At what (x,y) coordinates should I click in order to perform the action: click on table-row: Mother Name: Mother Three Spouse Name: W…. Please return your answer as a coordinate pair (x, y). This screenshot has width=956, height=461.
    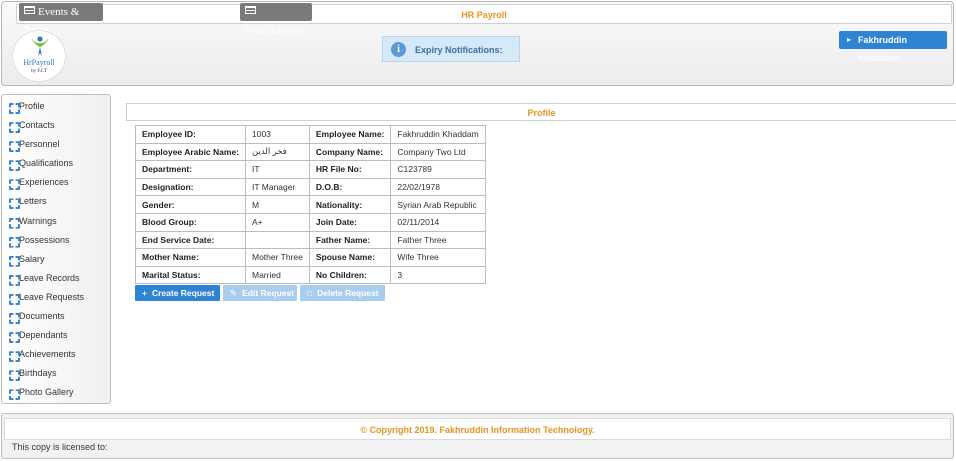
    Looking at the image, I should click on (310, 257).